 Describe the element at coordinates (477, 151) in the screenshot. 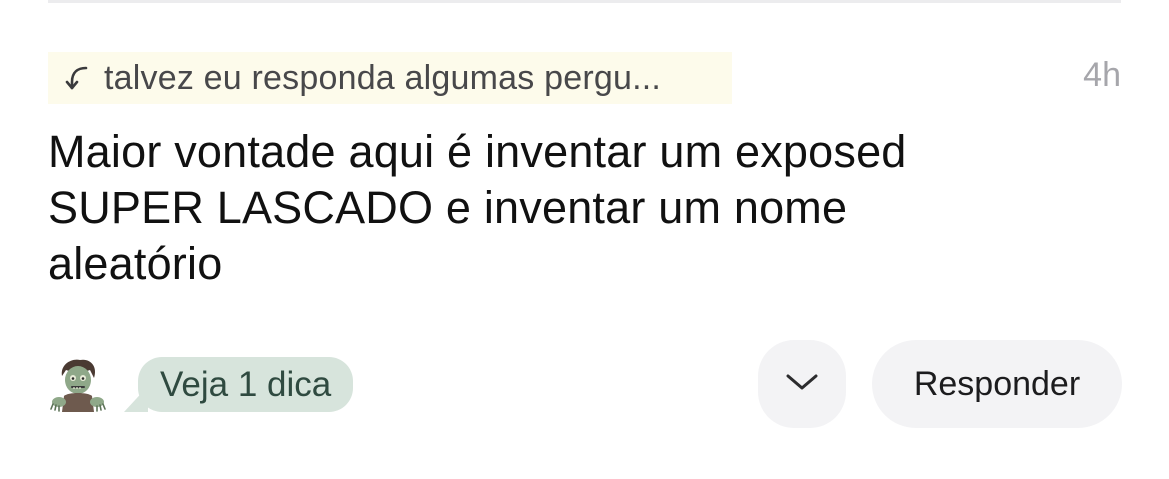

I see `message-line: Maior vontade aqui é inventar um exposed` at that location.